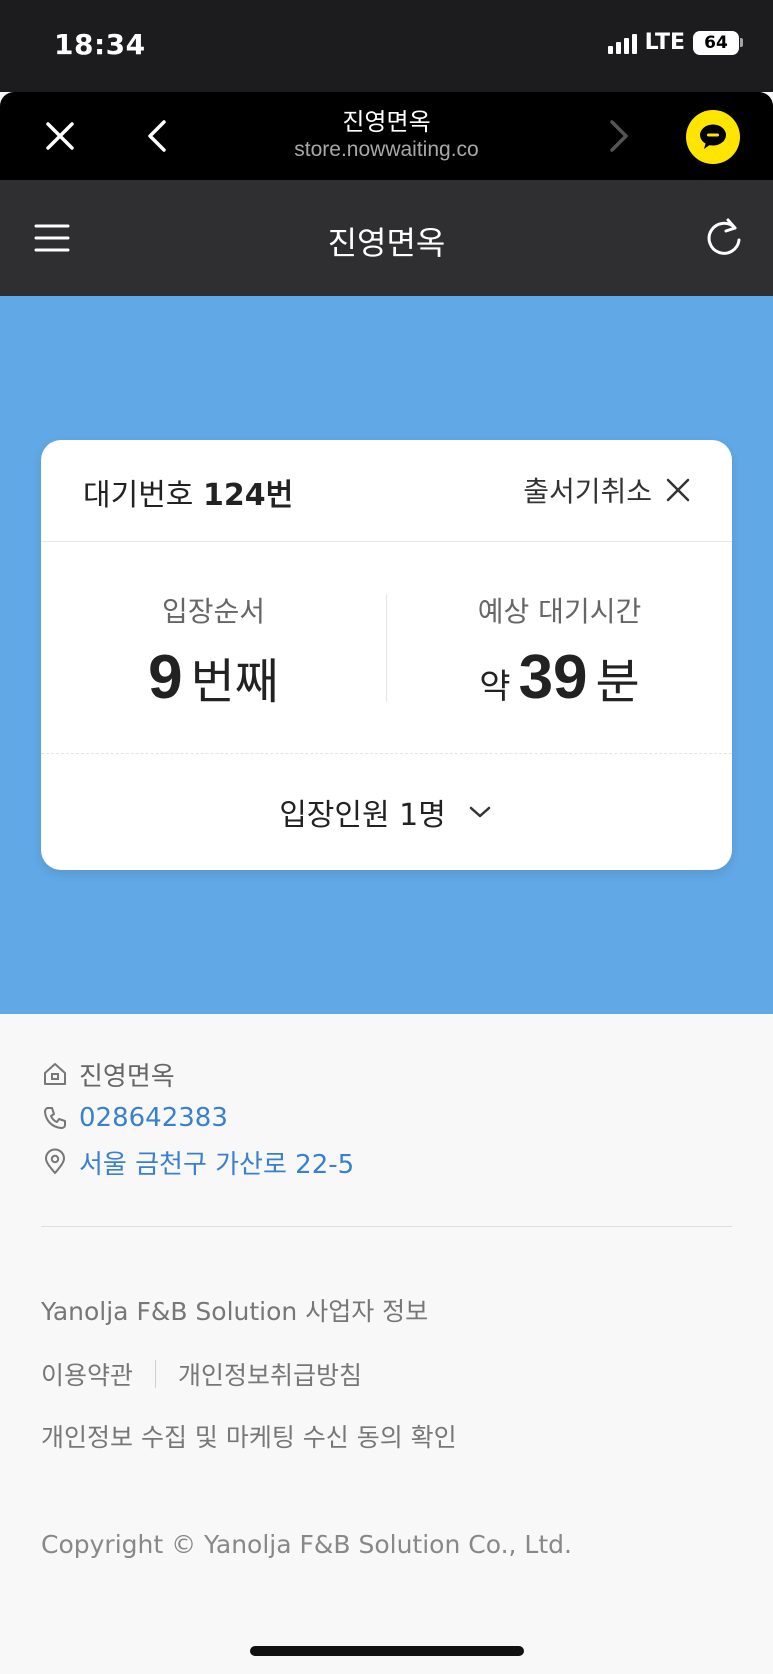 This screenshot has width=773, height=1674. I want to click on entry-order-unit: 번째, so click(234, 682).